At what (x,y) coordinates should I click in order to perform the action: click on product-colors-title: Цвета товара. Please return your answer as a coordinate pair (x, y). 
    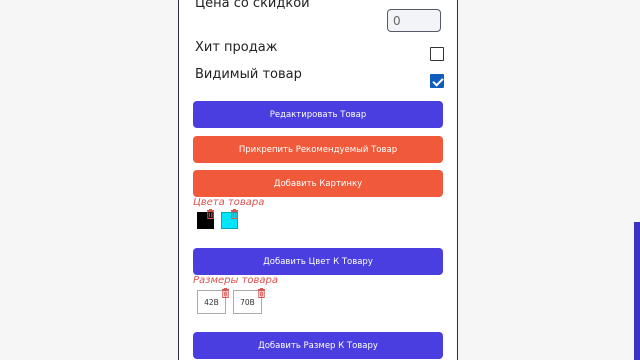
    Looking at the image, I should click on (229, 202).